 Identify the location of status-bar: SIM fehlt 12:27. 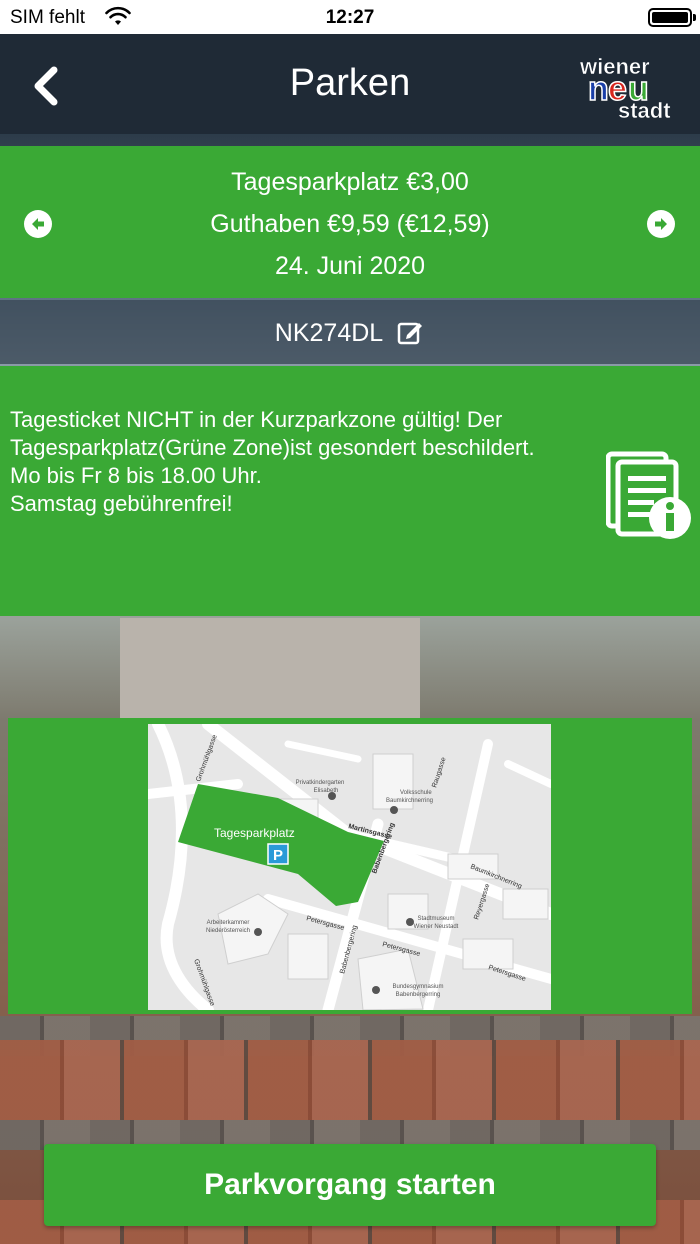
(350, 17).